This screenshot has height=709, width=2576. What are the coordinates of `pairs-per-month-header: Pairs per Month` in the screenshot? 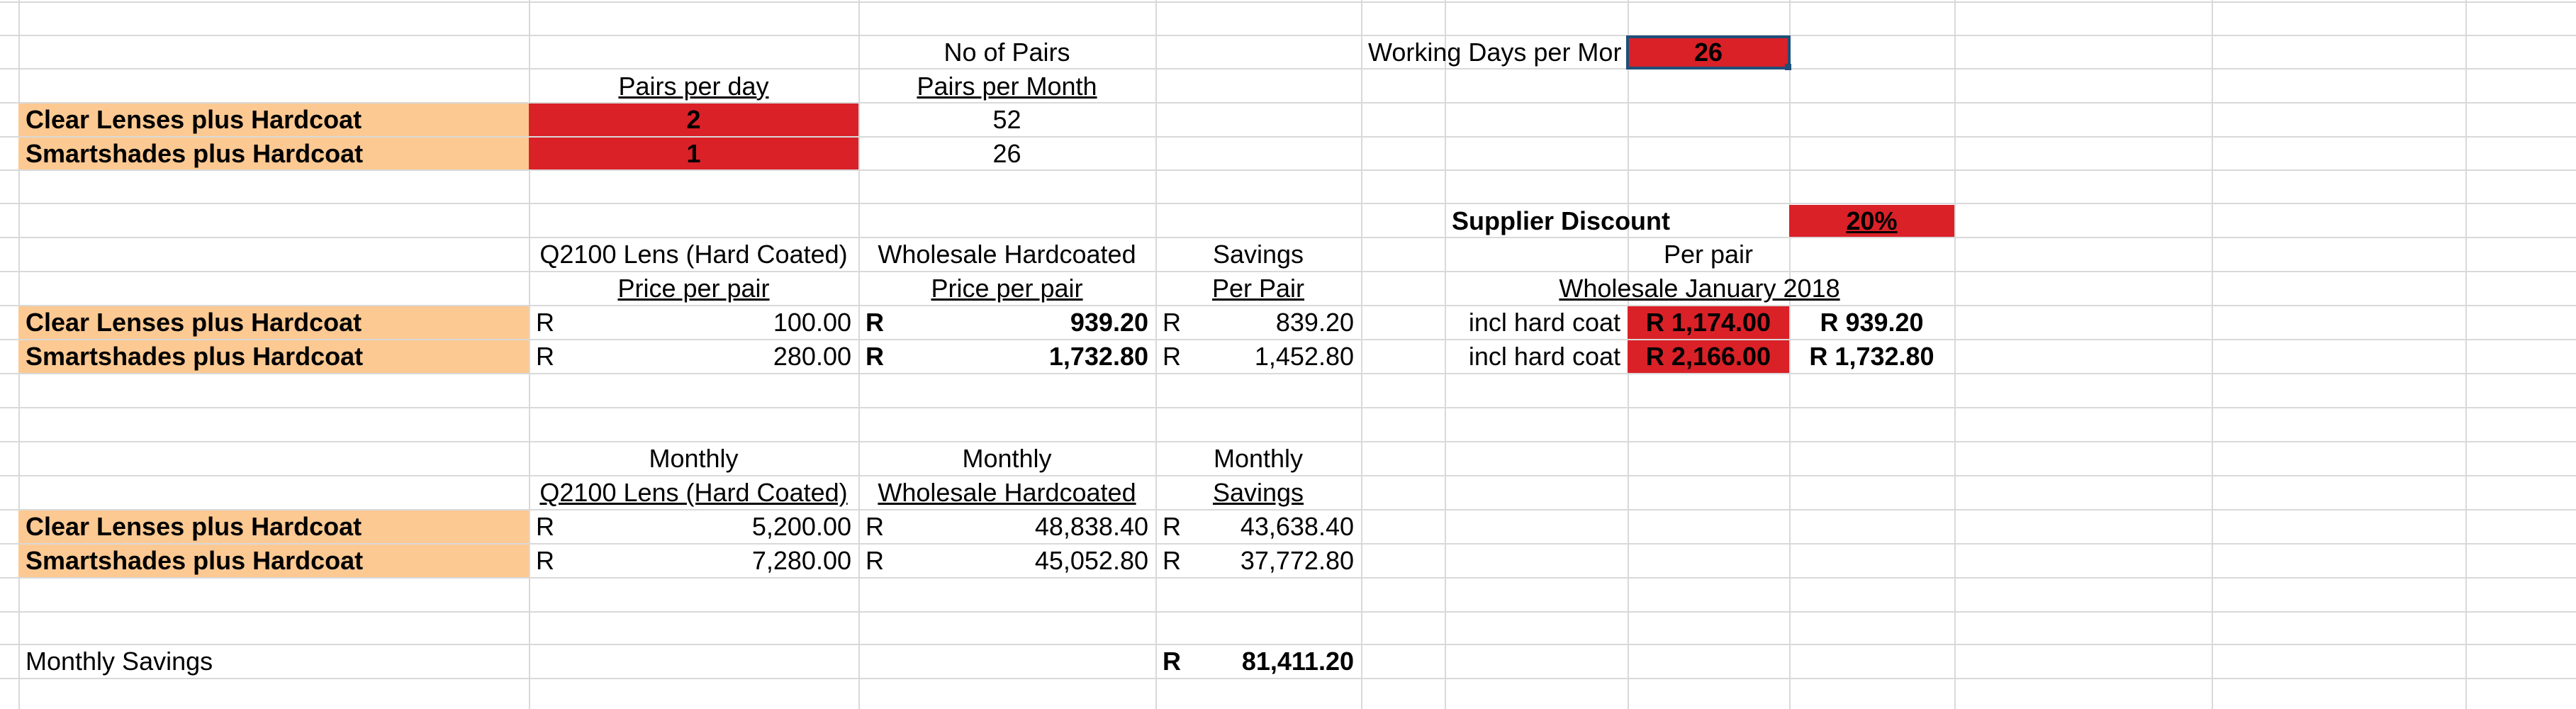 It's located at (1007, 86).